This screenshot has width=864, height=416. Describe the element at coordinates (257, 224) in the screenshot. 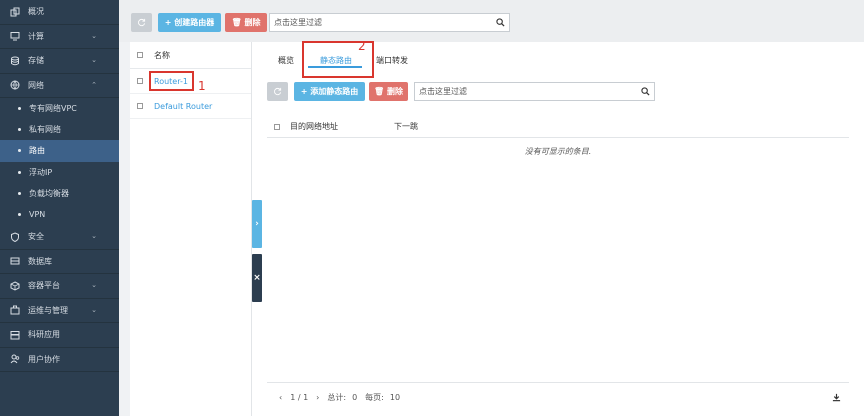

I see `expand-panel-toggle: ›` at that location.